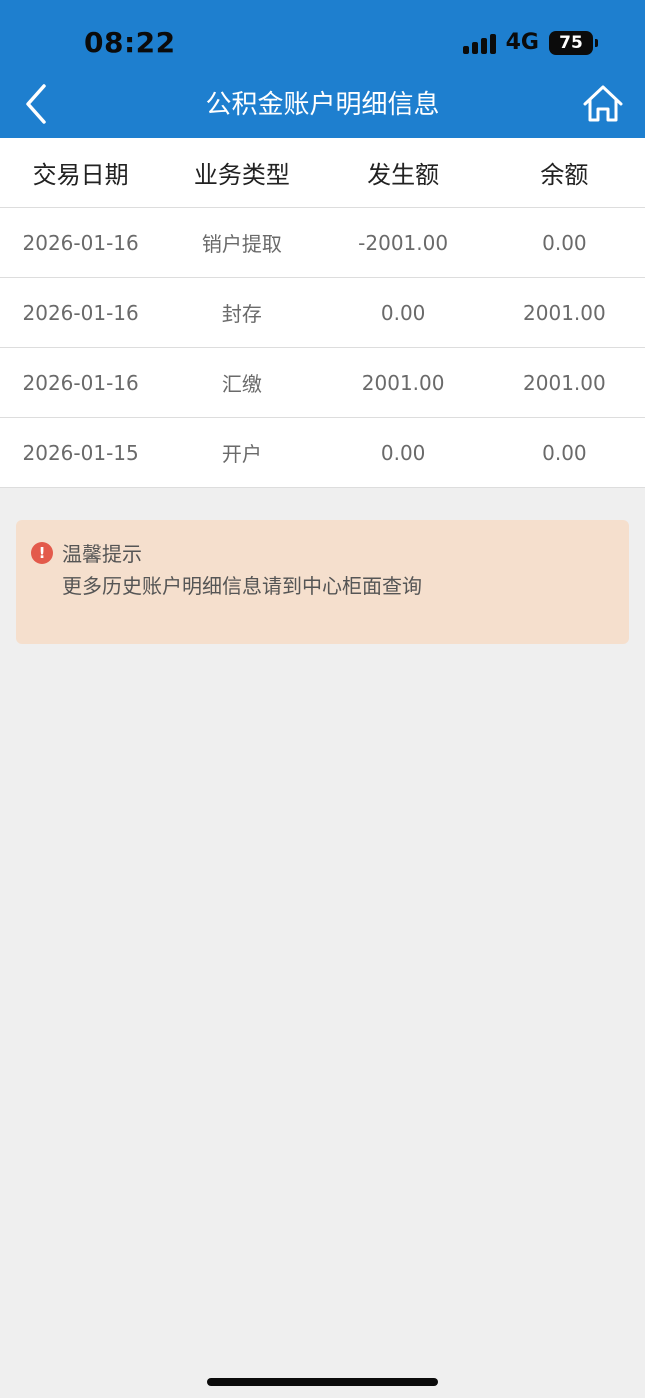 This screenshot has width=645, height=1398. What do you see at coordinates (242, 586) in the screenshot?
I see `notice-body: 更多历史账户明细信息请到中心柜面查询` at bounding box center [242, 586].